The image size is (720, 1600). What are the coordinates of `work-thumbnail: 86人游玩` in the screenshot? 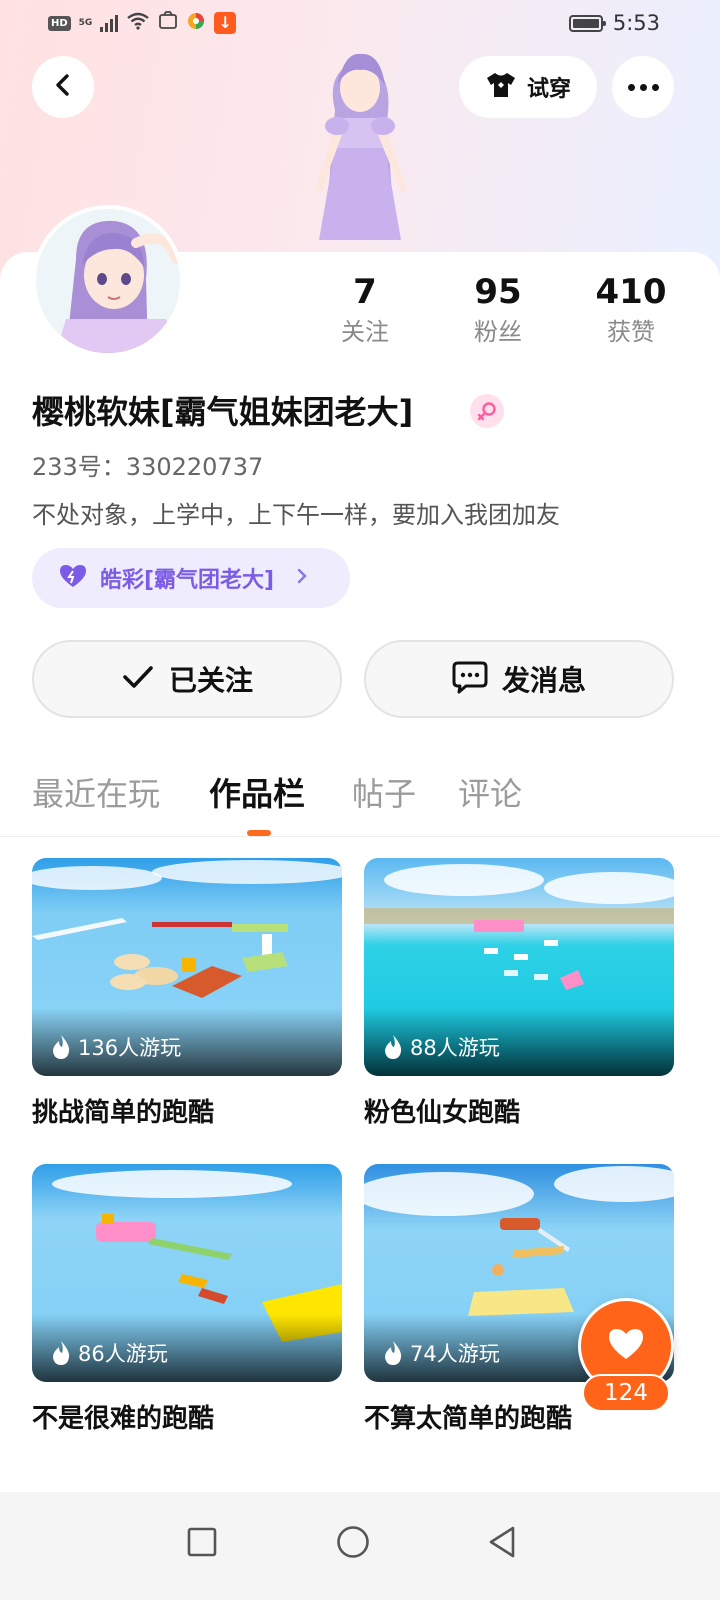 It's located at (187, 1273).